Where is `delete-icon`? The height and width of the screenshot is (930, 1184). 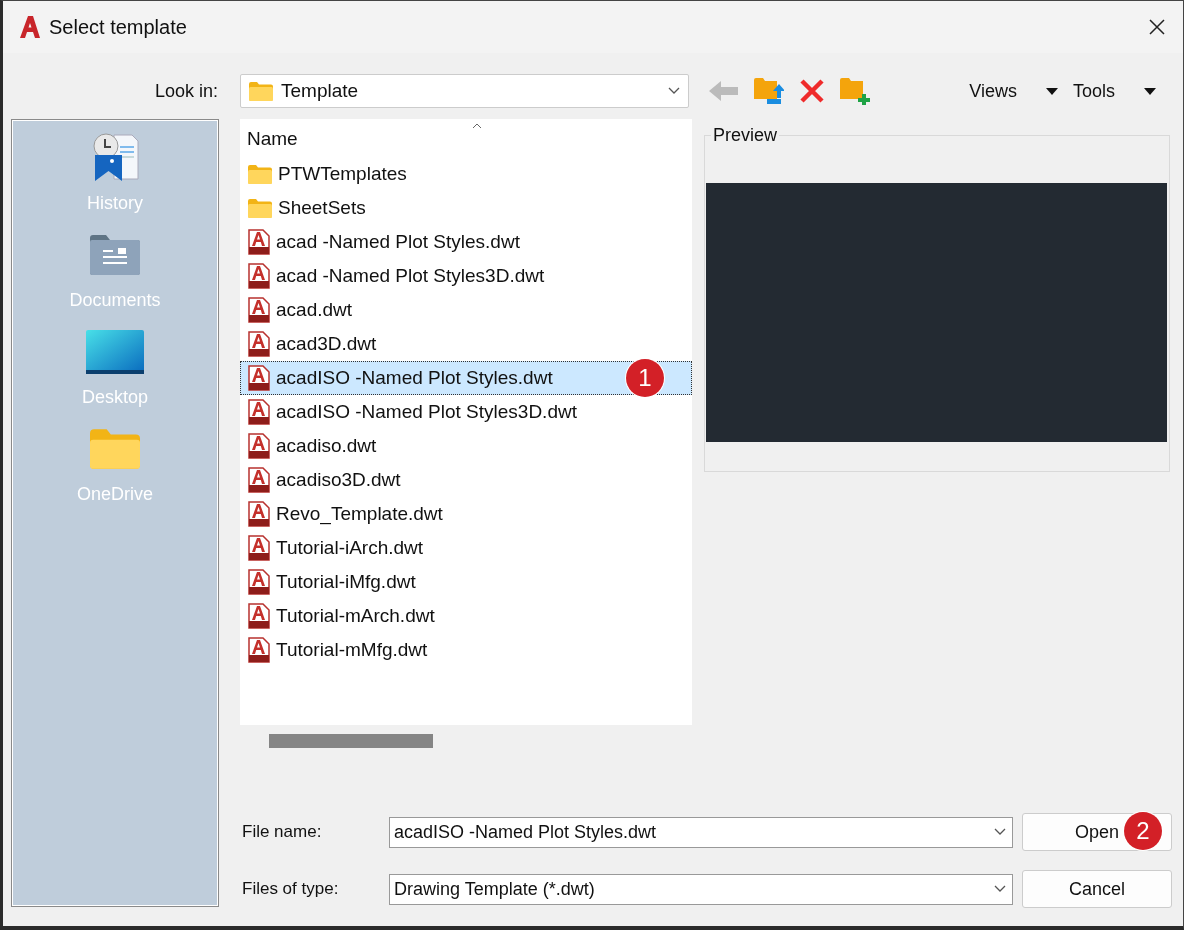 delete-icon is located at coordinates (812, 91).